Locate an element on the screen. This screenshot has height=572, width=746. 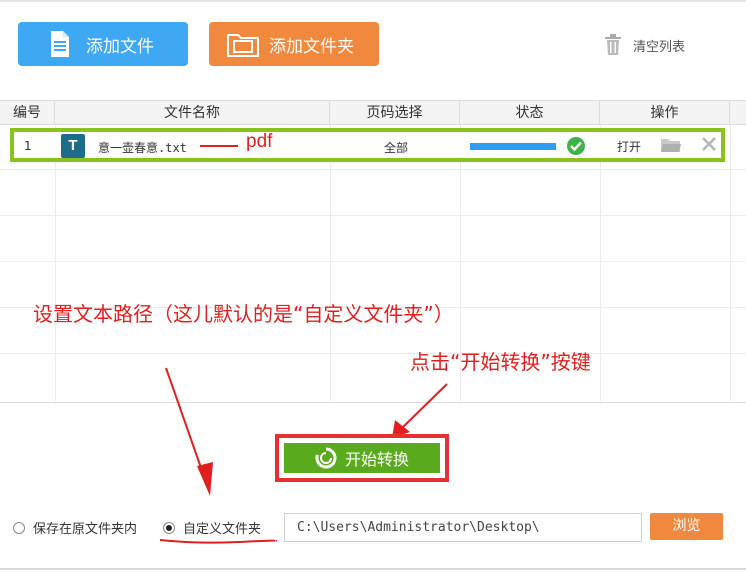
progress-bar is located at coordinates (513, 146).